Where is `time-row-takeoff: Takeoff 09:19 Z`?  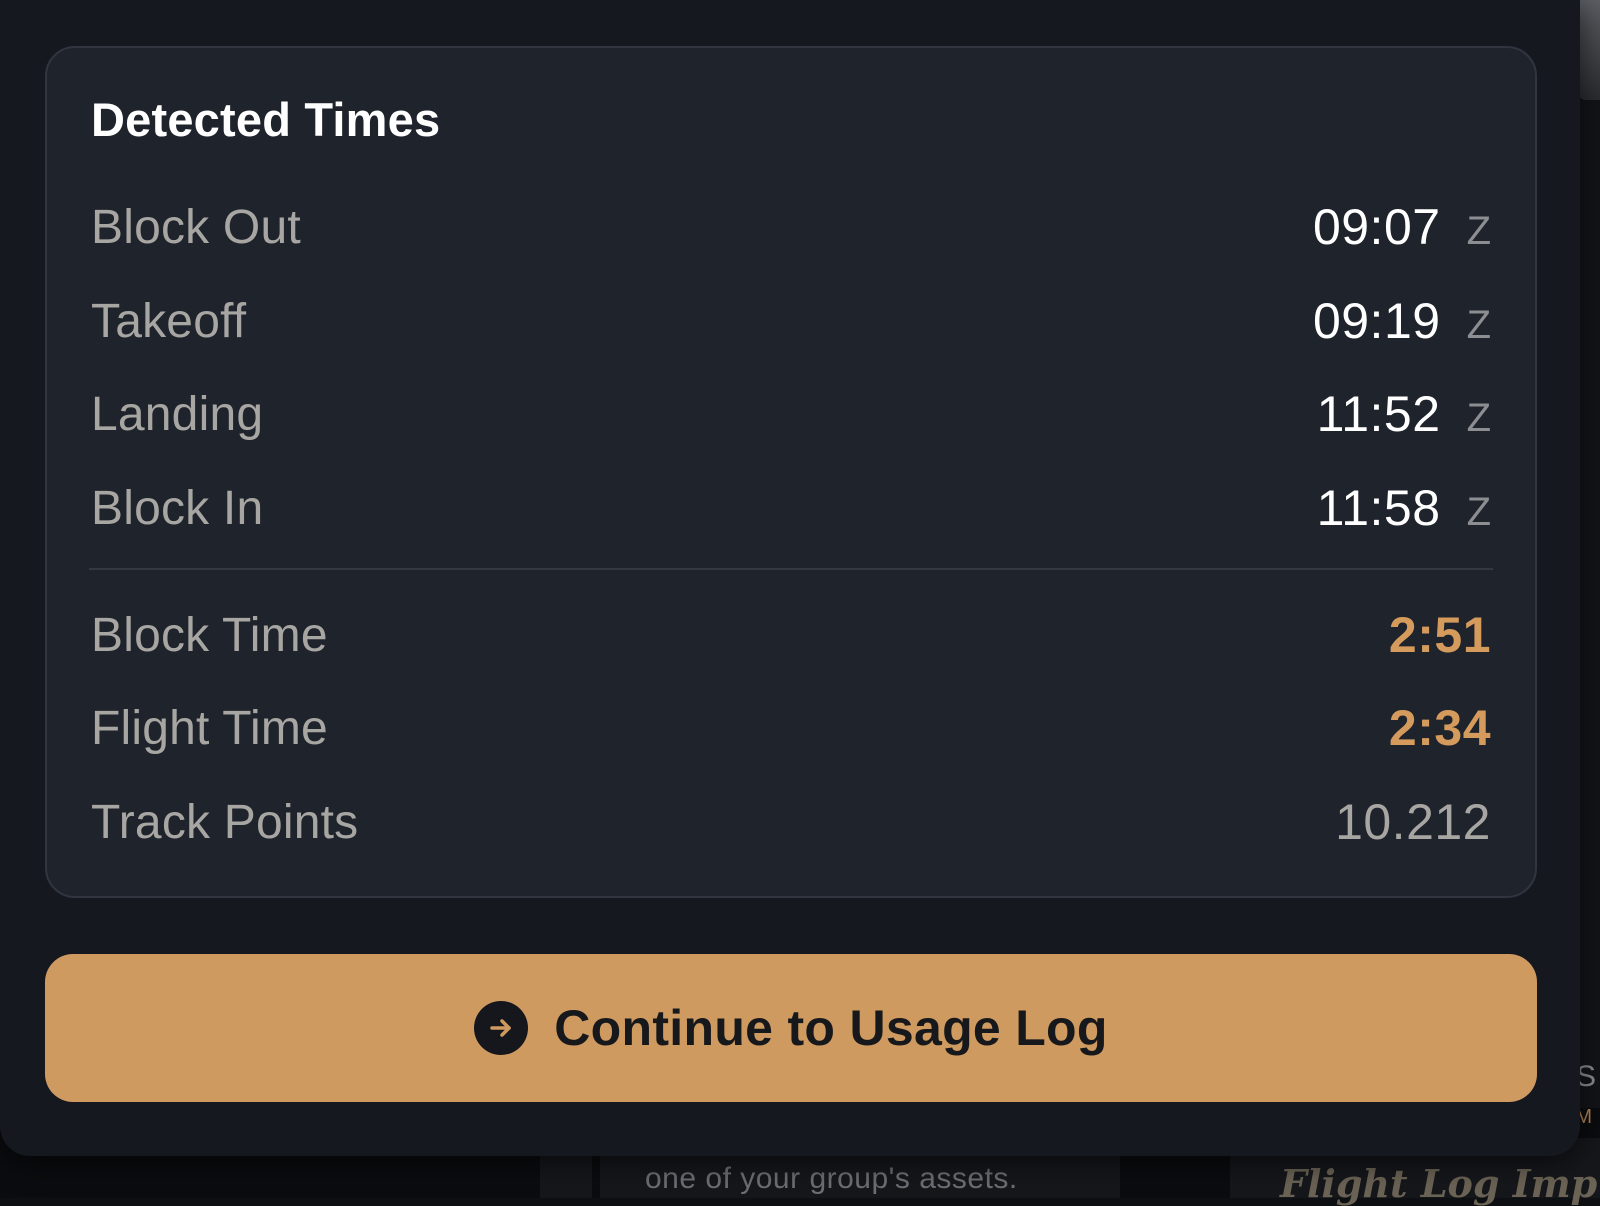
time-row-takeoff: Takeoff 09:19 Z is located at coordinates (791, 321).